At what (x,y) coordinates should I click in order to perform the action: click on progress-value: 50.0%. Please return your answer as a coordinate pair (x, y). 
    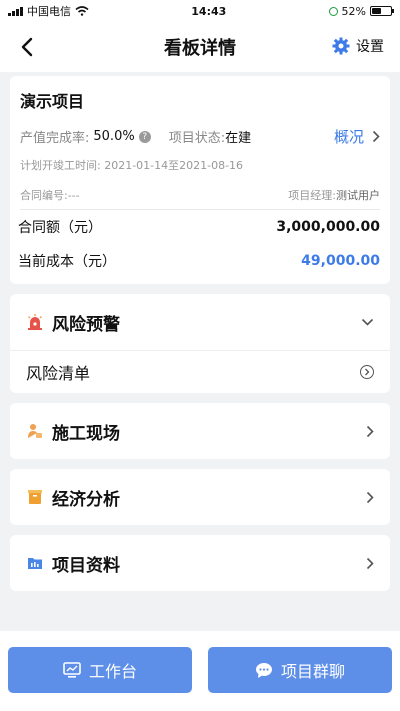
    Looking at the image, I should click on (114, 136).